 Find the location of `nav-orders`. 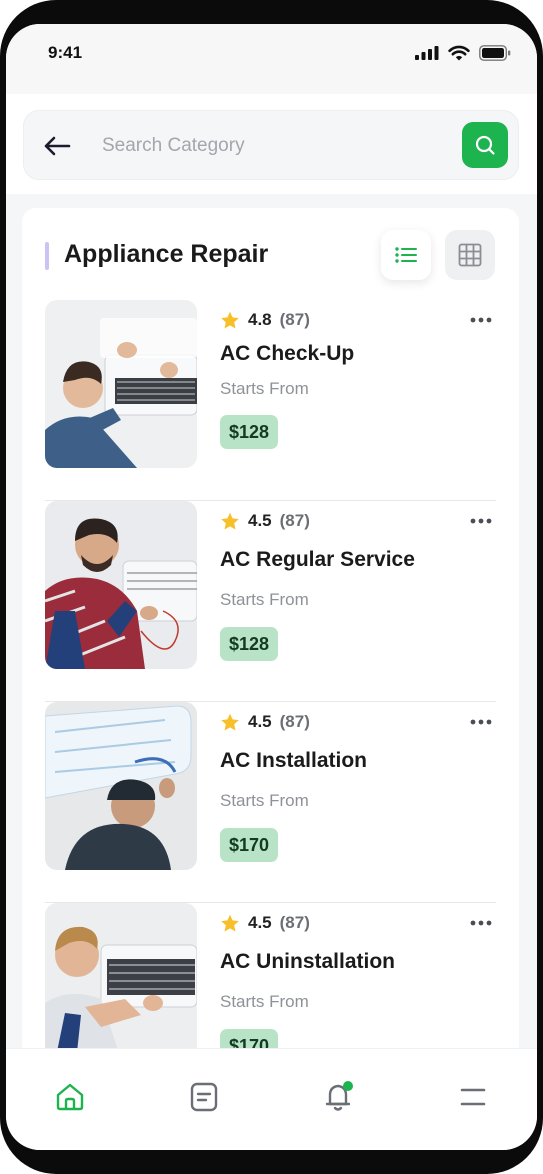

nav-orders is located at coordinates (204, 1097).